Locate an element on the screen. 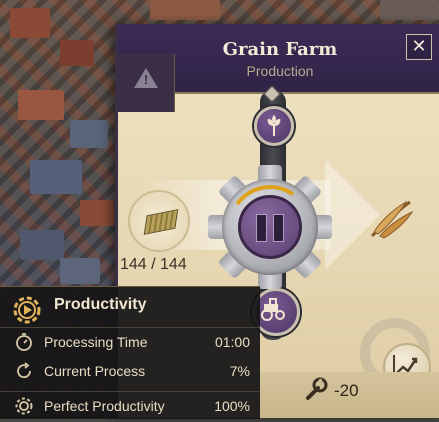 This screenshot has width=439, height=422. input-stock-count: 144 / 144 is located at coordinates (153, 264).